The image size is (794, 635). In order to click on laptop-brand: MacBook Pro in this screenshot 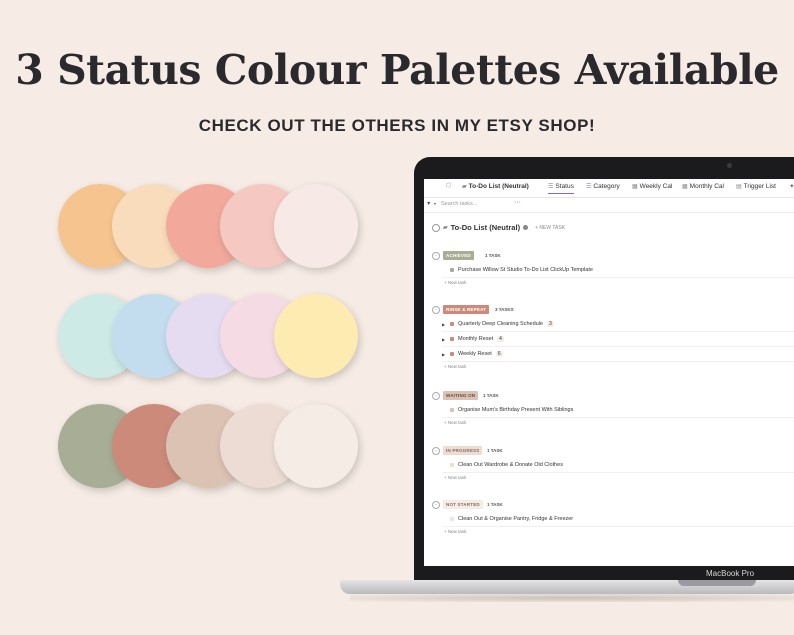, I will do `click(730, 573)`.